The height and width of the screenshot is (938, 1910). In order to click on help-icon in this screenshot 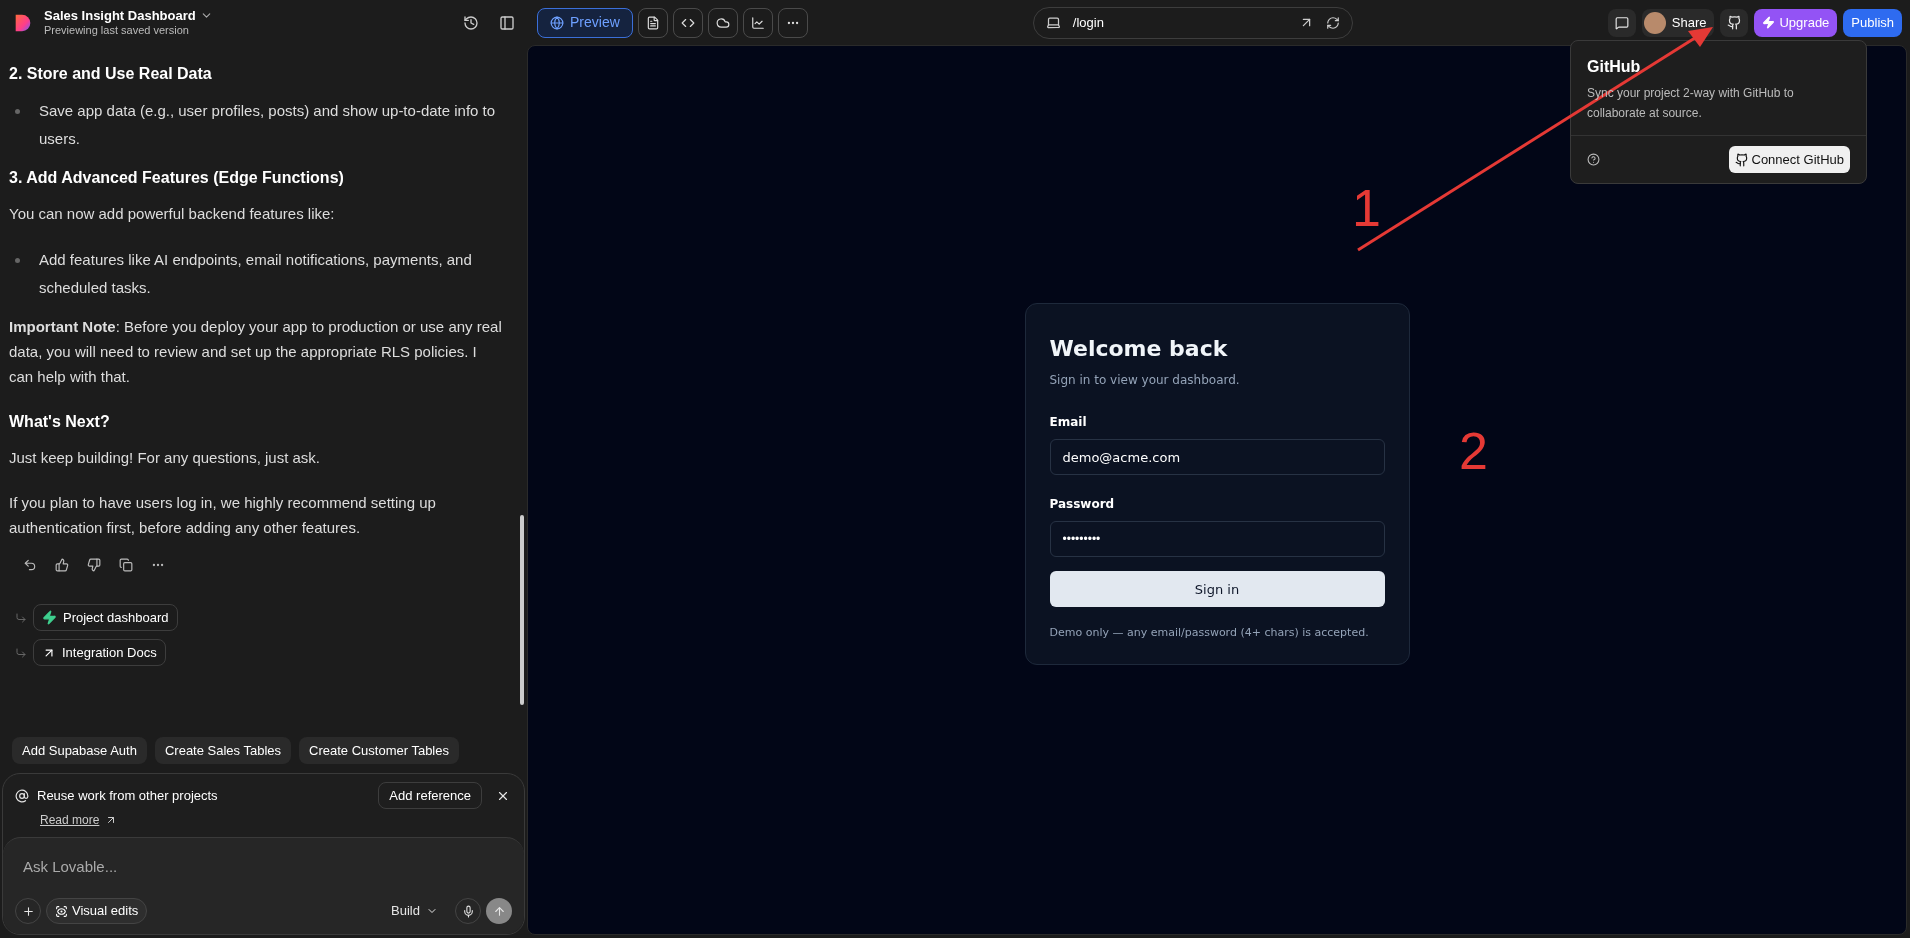, I will do `click(1593, 159)`.